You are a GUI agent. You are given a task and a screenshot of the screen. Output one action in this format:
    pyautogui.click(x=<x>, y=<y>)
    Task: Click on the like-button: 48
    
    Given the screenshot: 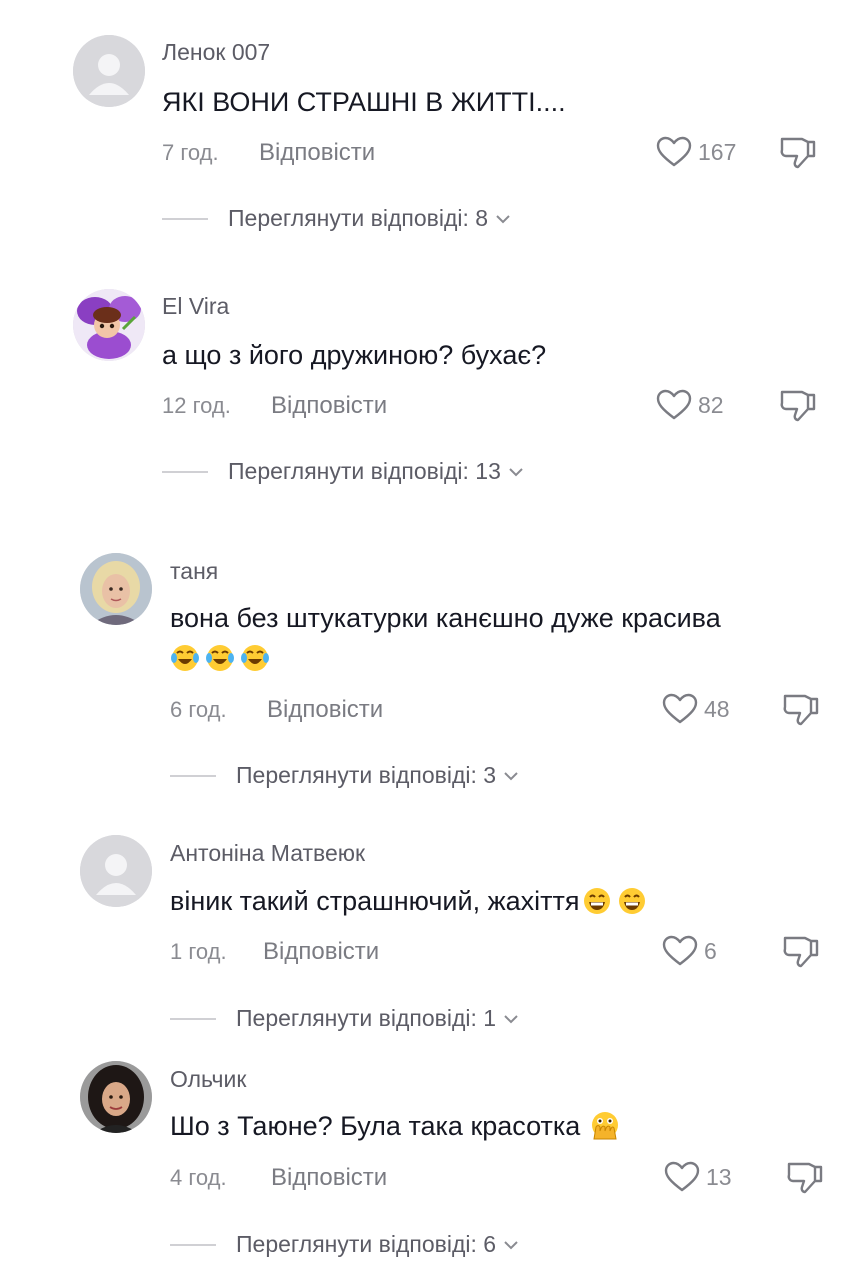 What is the action you would take?
    pyautogui.click(x=696, y=709)
    